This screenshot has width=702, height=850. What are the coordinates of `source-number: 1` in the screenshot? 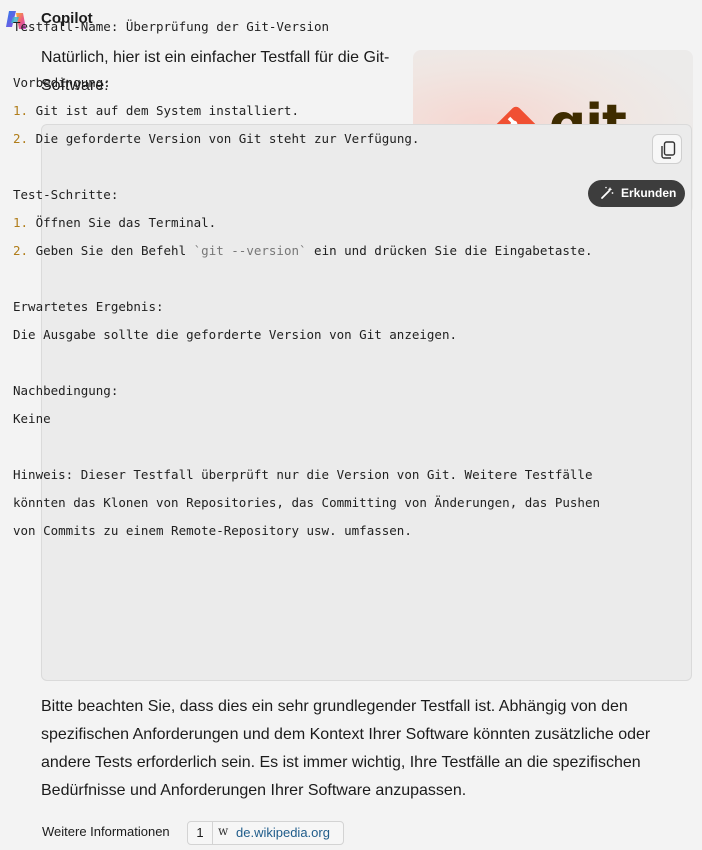 It's located at (200, 833).